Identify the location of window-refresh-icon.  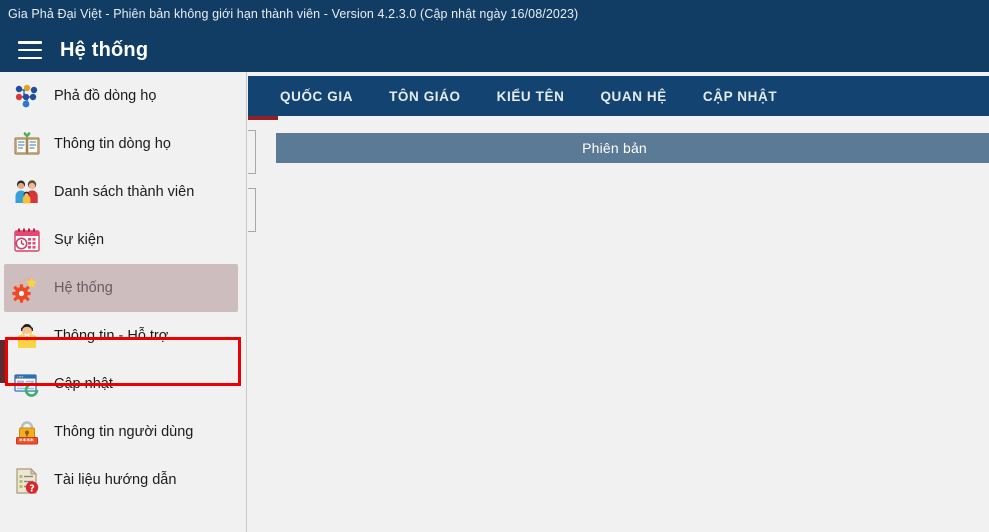
(27, 384).